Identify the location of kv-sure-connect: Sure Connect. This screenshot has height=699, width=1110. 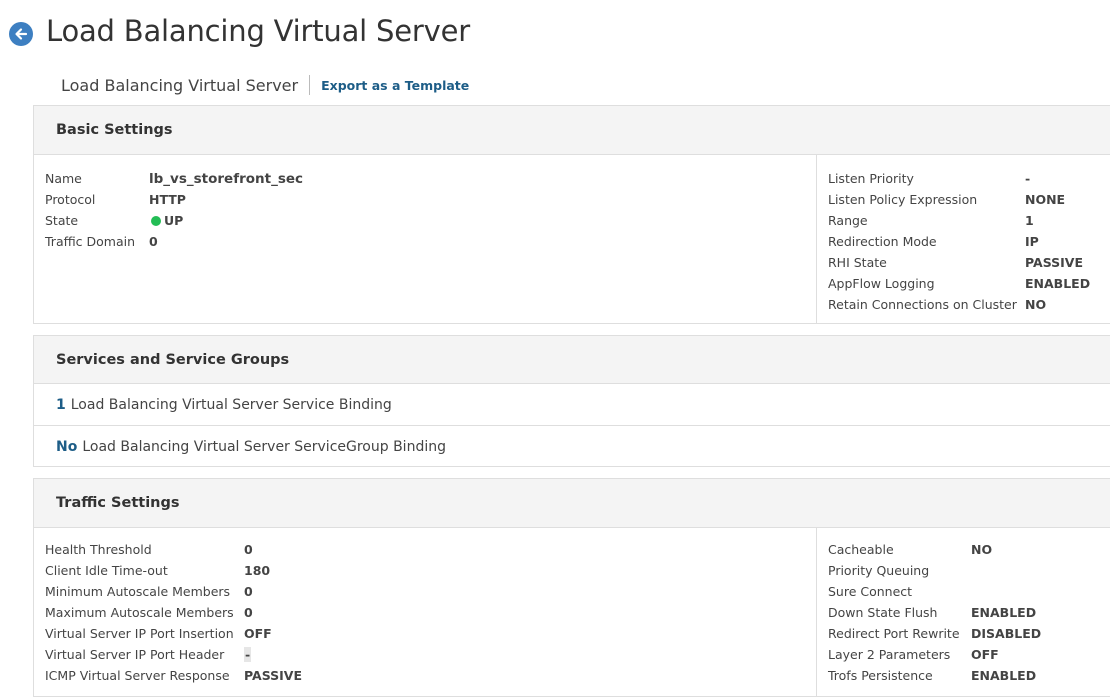
(899, 591).